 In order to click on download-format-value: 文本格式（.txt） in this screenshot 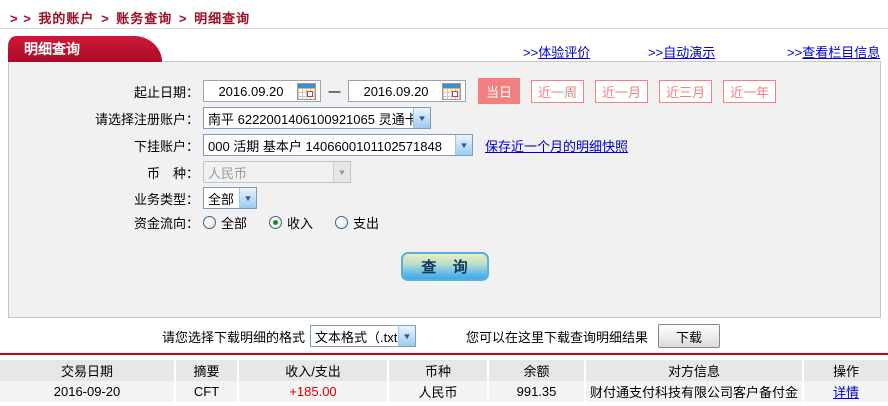, I will do `click(356, 337)`.